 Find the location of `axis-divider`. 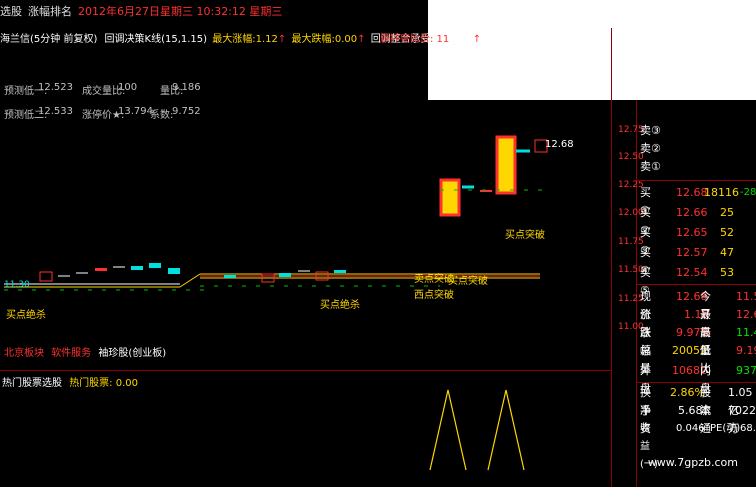

axis-divider is located at coordinates (611, 257).